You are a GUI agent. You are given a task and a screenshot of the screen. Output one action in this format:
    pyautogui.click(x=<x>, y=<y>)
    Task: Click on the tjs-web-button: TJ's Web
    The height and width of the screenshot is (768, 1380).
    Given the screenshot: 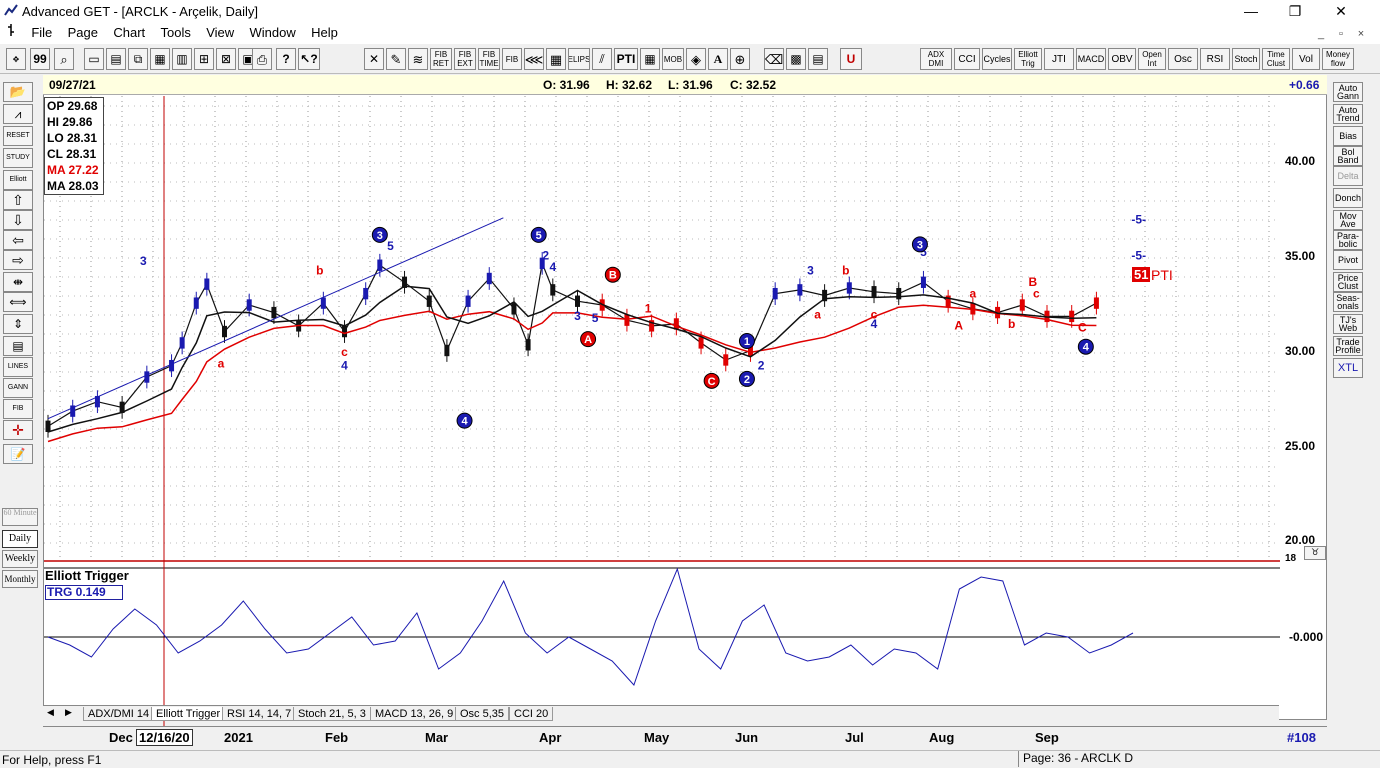 What is the action you would take?
    pyautogui.click(x=1348, y=324)
    